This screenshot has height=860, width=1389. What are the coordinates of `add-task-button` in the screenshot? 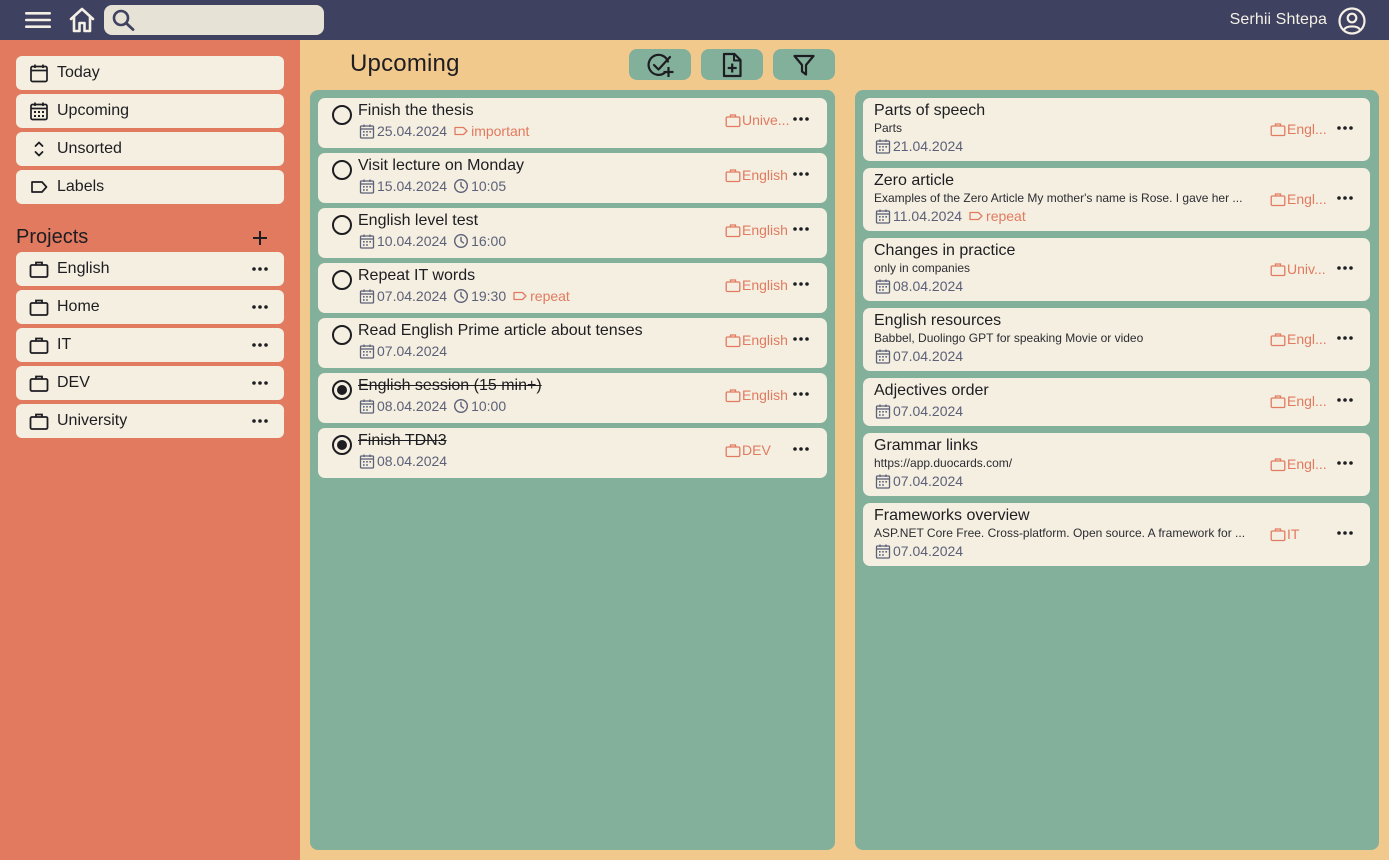 It's located at (660, 64).